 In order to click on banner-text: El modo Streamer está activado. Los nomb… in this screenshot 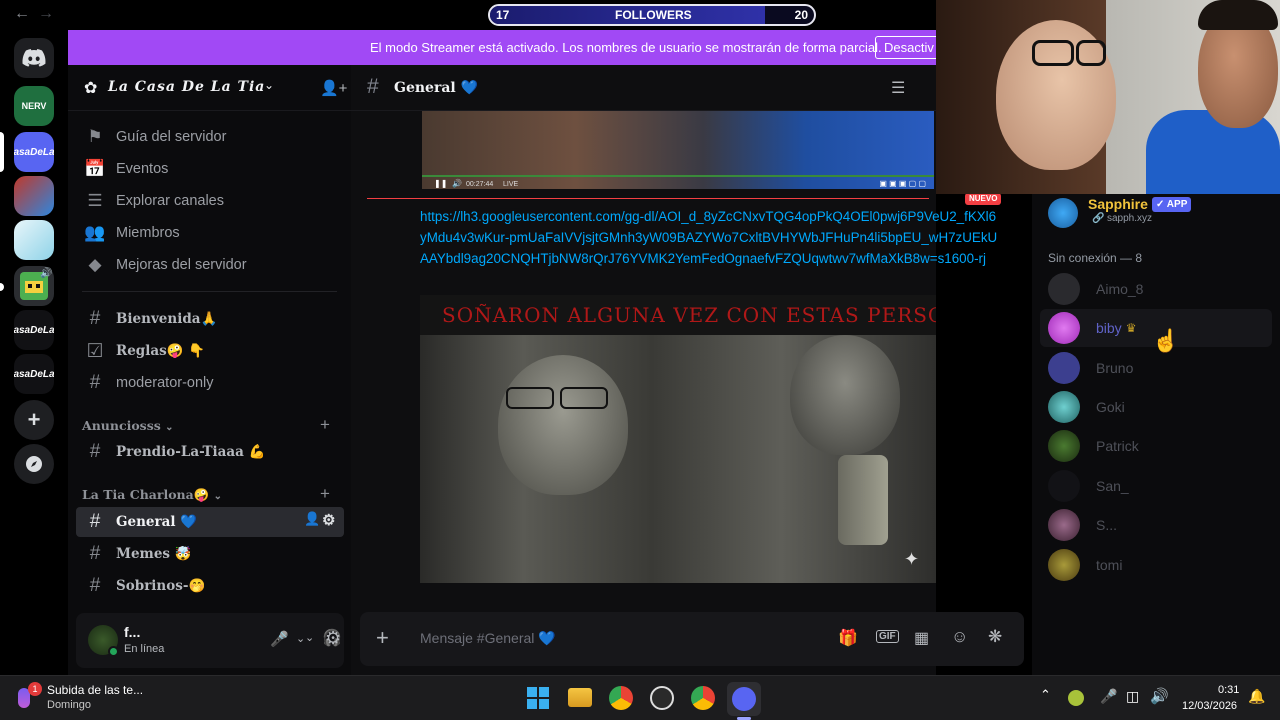, I will do `click(626, 47)`.